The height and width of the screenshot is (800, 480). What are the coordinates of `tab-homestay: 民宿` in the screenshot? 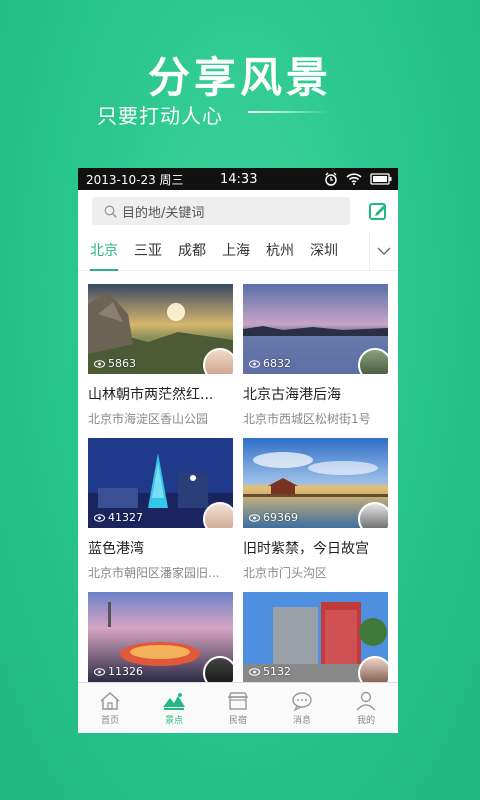 It's located at (238, 708).